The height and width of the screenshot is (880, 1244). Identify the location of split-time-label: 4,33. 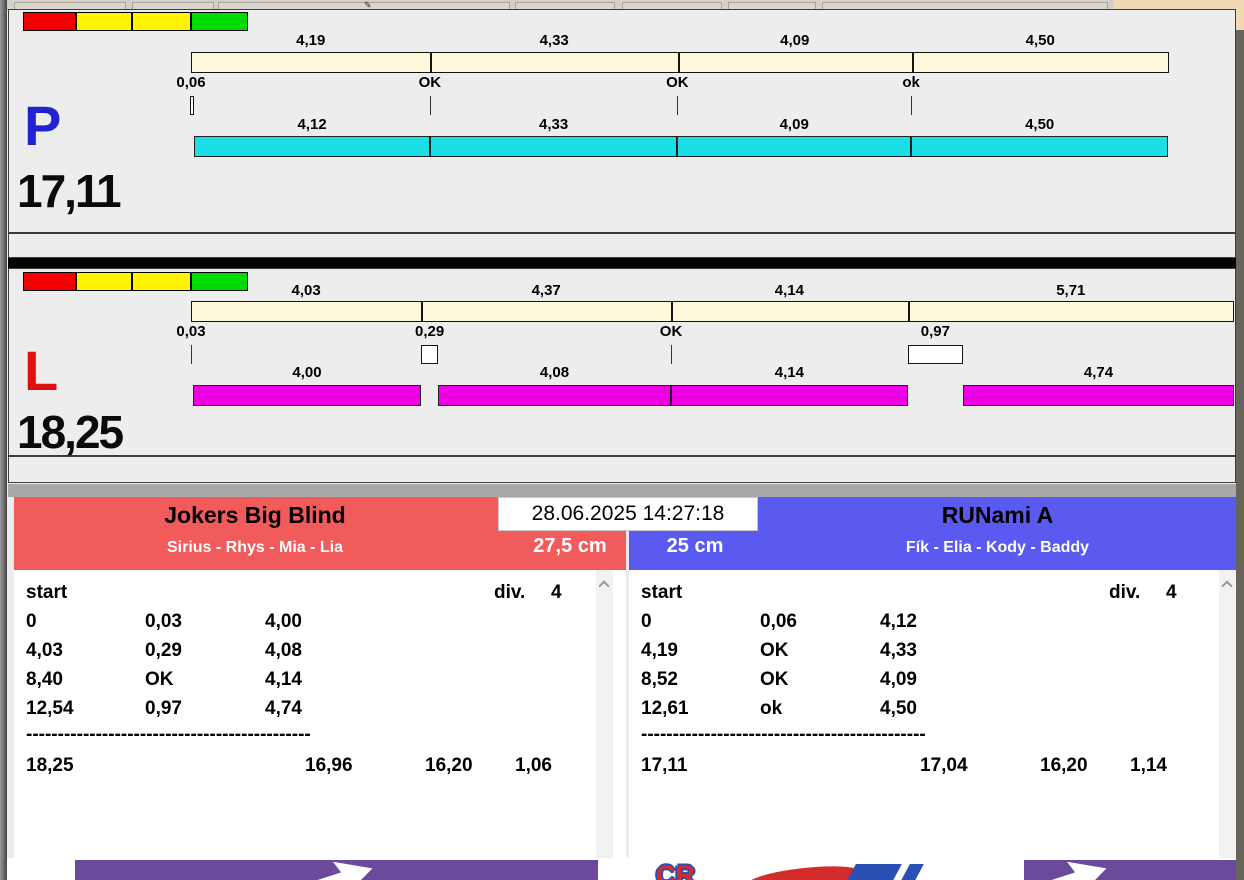
(554, 40).